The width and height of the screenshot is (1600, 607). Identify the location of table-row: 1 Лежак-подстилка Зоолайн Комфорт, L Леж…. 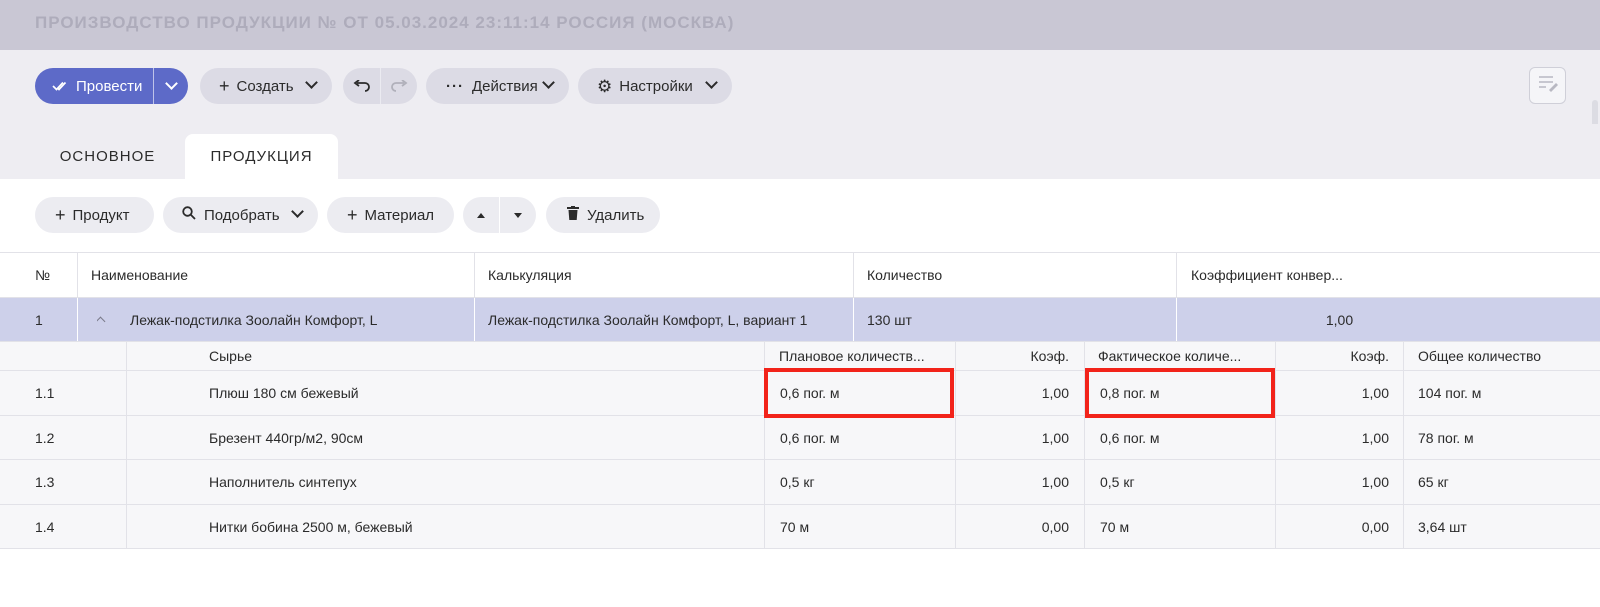
(800, 320).